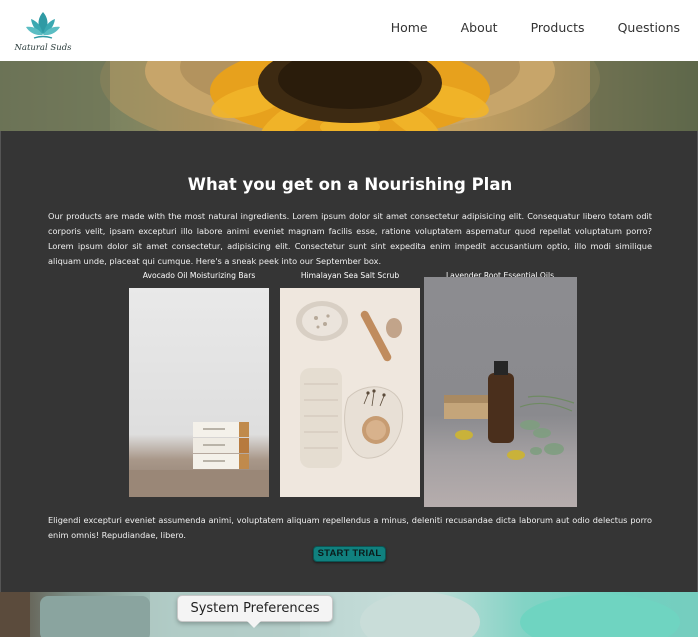 The width and height of the screenshot is (698, 637). What do you see at coordinates (649, 27) in the screenshot?
I see `nav-questions-link: Questions` at bounding box center [649, 27].